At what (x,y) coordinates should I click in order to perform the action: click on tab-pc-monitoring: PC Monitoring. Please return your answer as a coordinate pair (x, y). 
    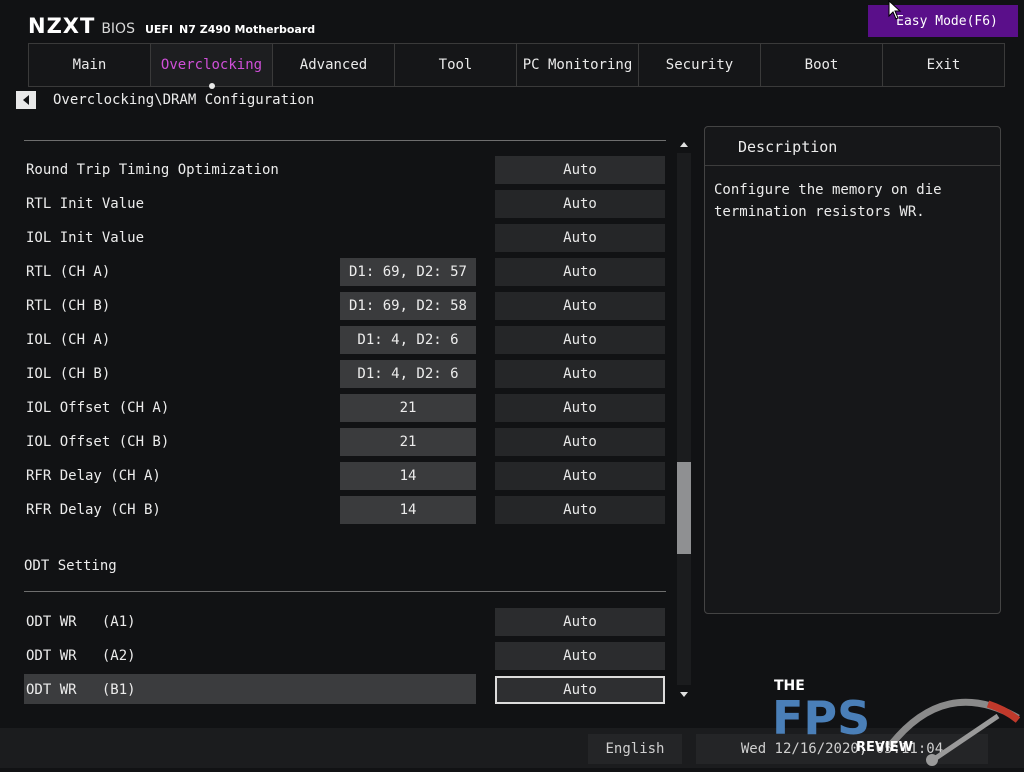
    Looking at the image, I should click on (577, 65).